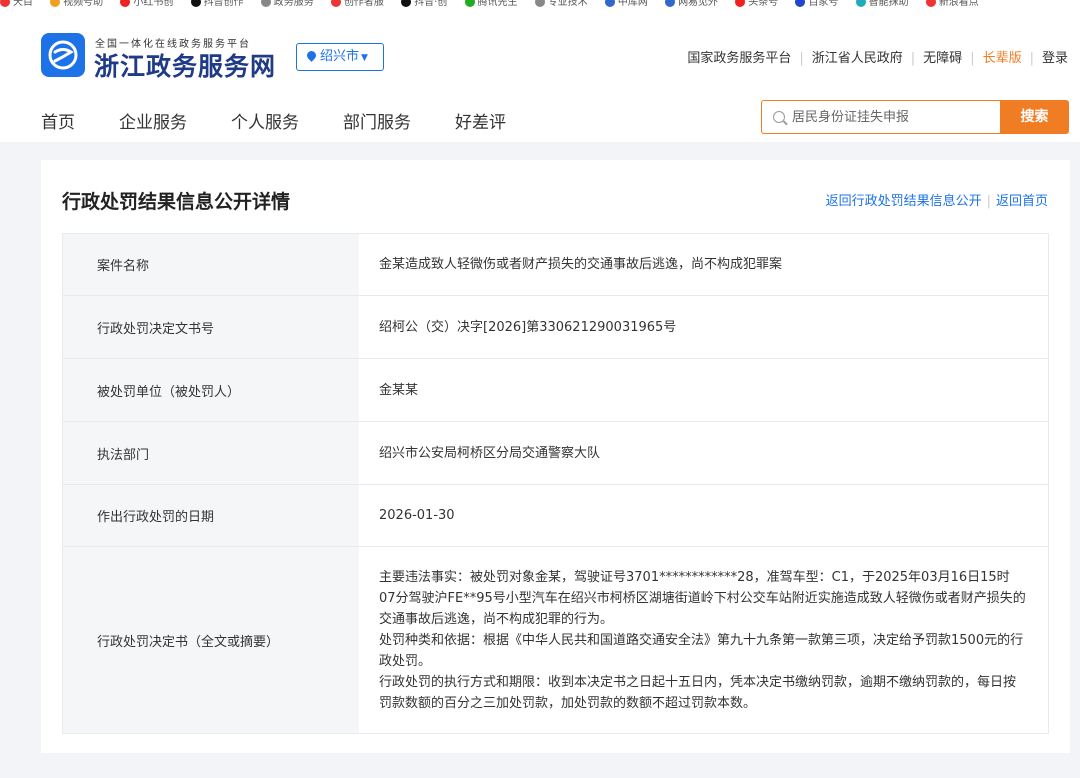 The height and width of the screenshot is (778, 1080). Describe the element at coordinates (211, 390) in the screenshot. I see `field-label: 被处罚单位（被处罚人）` at that location.